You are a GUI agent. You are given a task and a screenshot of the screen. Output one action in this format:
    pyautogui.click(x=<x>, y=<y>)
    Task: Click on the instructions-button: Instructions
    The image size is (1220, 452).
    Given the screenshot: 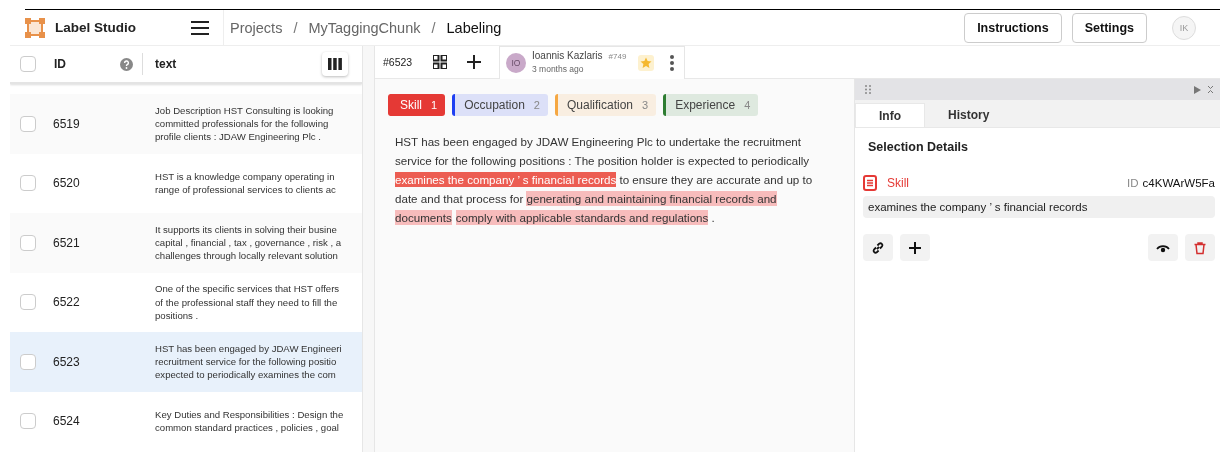 What is the action you would take?
    pyautogui.click(x=1013, y=27)
    